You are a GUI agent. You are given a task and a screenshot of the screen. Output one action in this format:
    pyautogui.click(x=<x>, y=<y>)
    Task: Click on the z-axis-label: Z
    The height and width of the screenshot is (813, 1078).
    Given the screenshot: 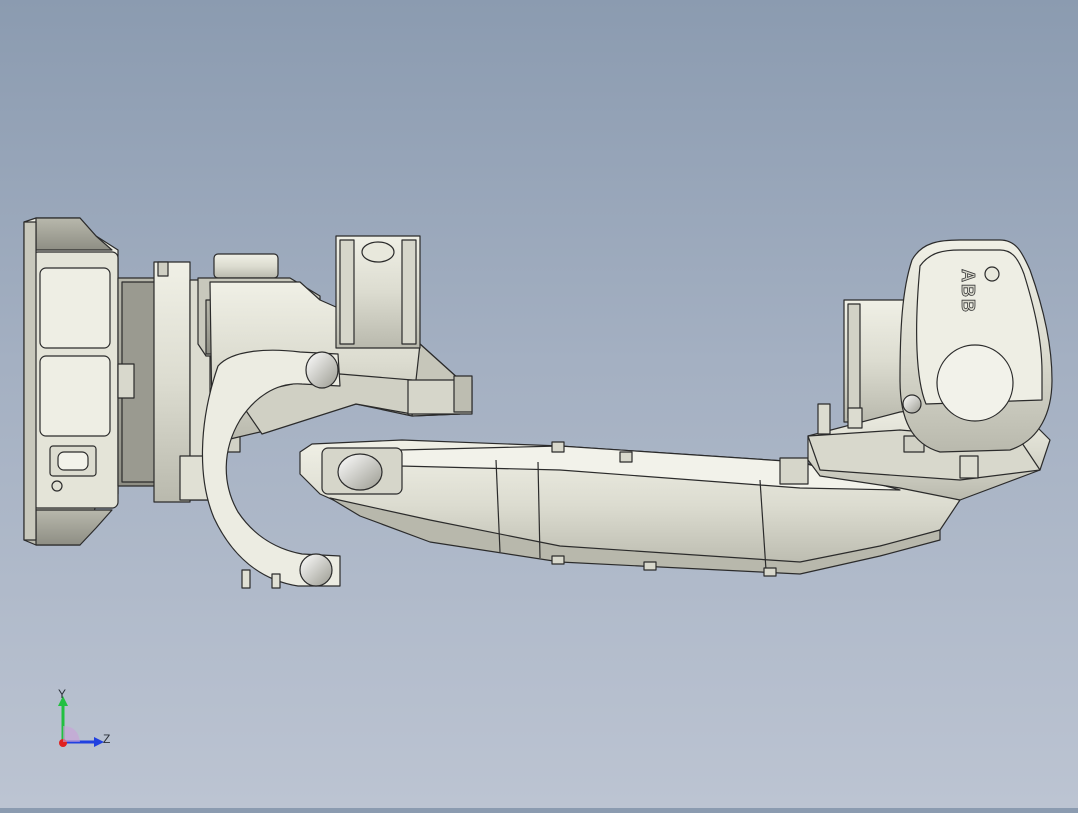 What is the action you would take?
    pyautogui.click(x=107, y=739)
    